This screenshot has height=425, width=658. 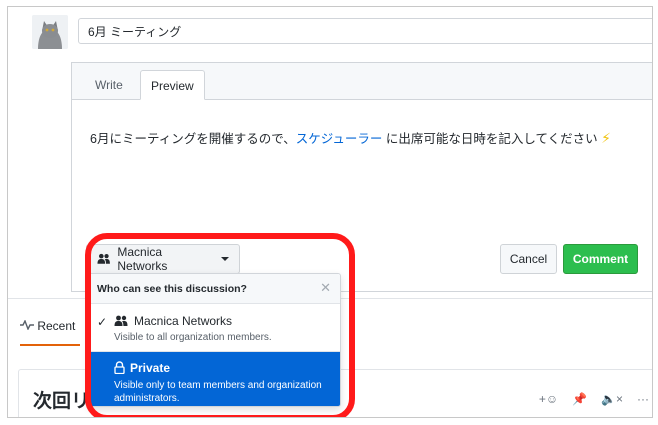 What do you see at coordinates (142, 259) in the screenshot?
I see `visibility-select-label: Macnica Networks` at bounding box center [142, 259].